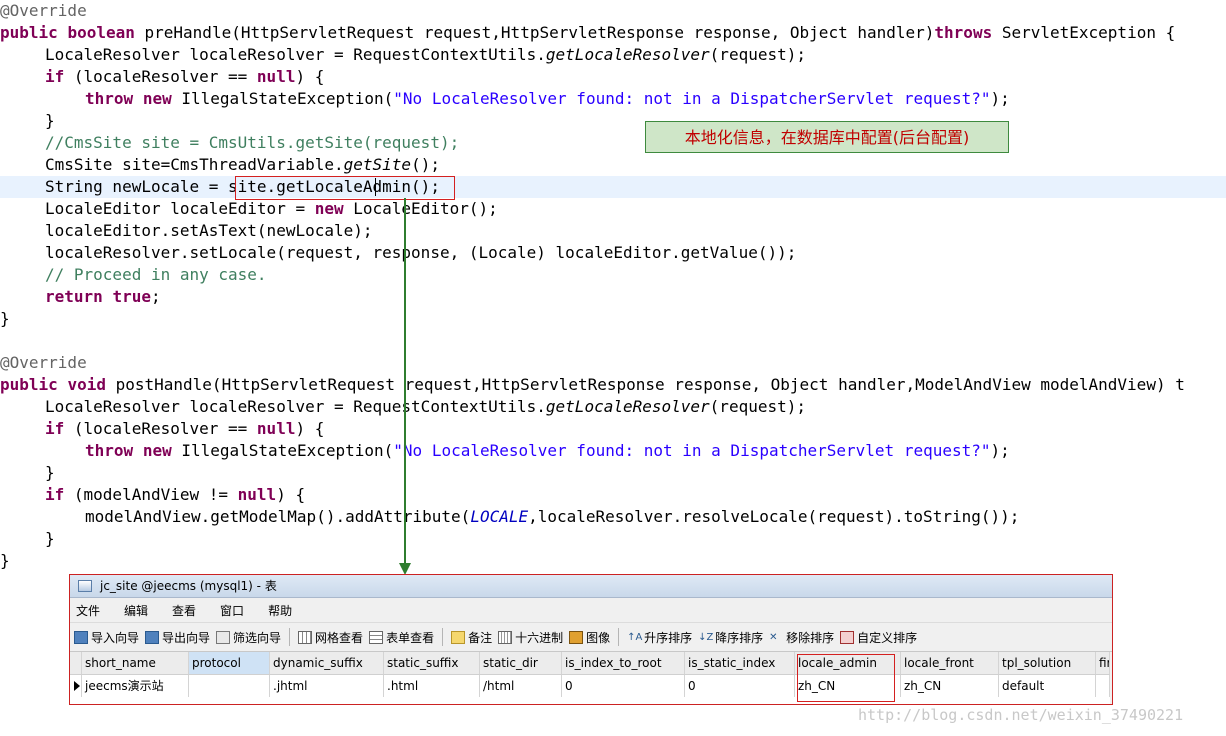  Describe the element at coordinates (85, 586) in the screenshot. I see `table-icon` at that location.